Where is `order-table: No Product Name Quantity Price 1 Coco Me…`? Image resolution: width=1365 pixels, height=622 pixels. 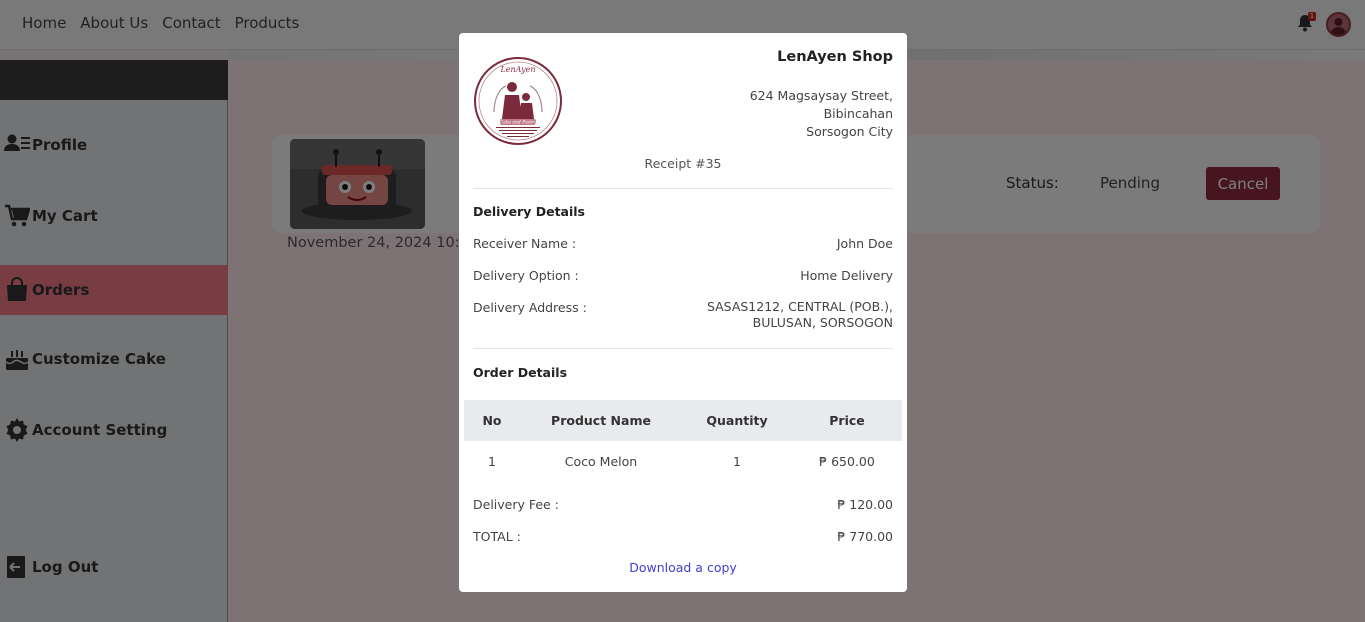
order-table: No Product Name Quantity Price 1 Coco Me… is located at coordinates (683, 441).